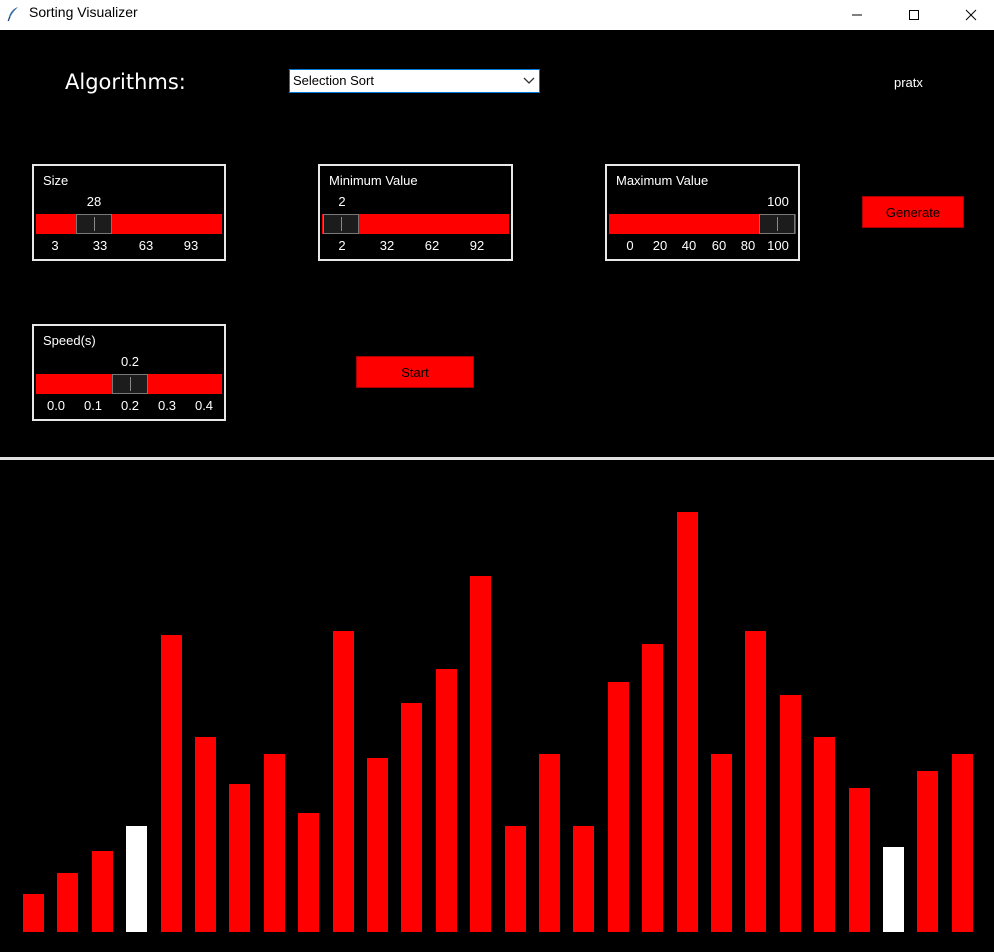 Image resolution: width=994 pixels, height=952 pixels. Describe the element at coordinates (129, 212) in the screenshot. I see `size-scale: Size 28 3 33 63 93` at that location.